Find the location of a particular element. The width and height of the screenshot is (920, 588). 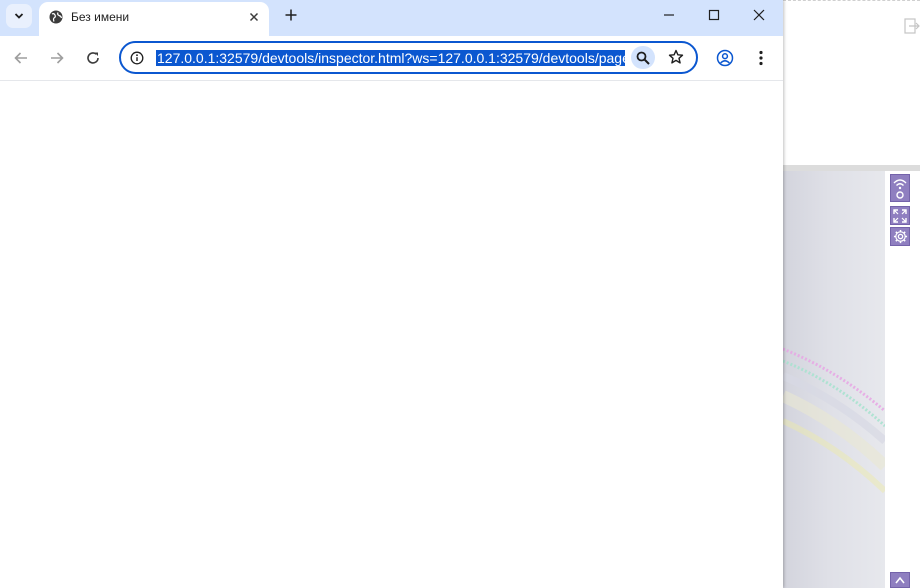

maximize-button is located at coordinates (714, 15).